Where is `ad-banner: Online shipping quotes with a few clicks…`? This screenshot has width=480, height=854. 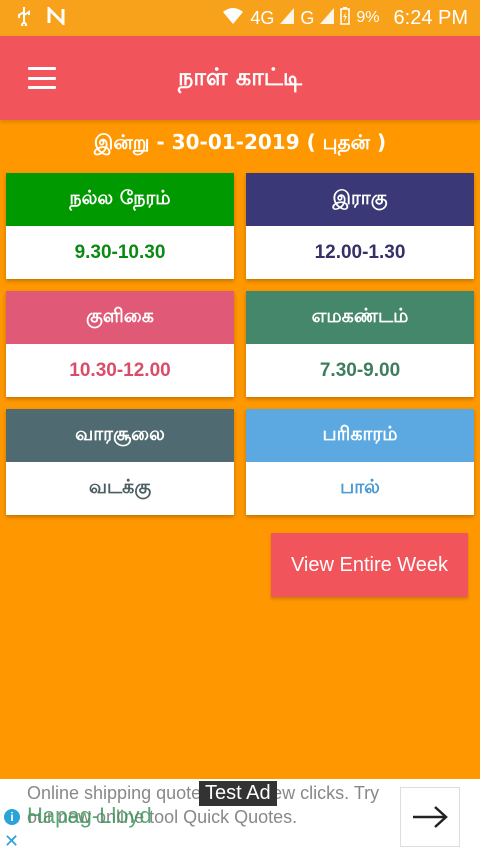
ad-banner: Online shipping quotes with a few clicks… is located at coordinates (240, 816).